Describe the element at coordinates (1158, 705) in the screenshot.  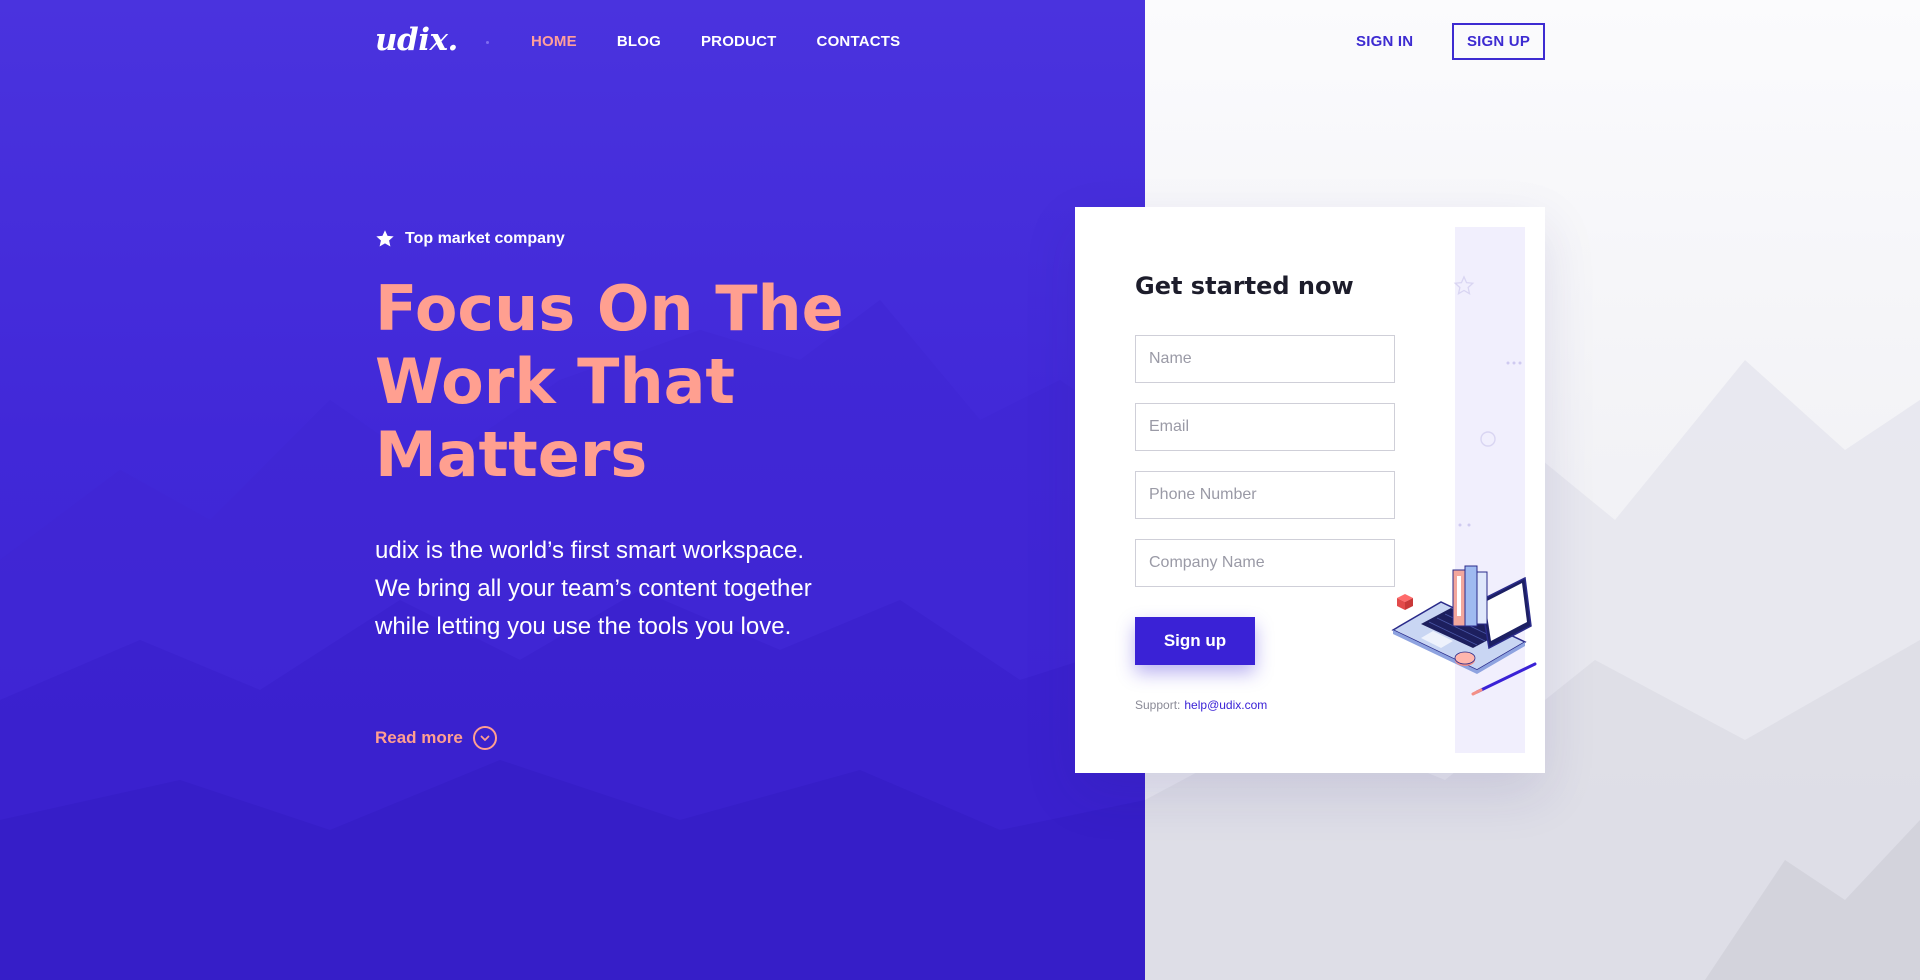
I see `support-label: Support:` at that location.